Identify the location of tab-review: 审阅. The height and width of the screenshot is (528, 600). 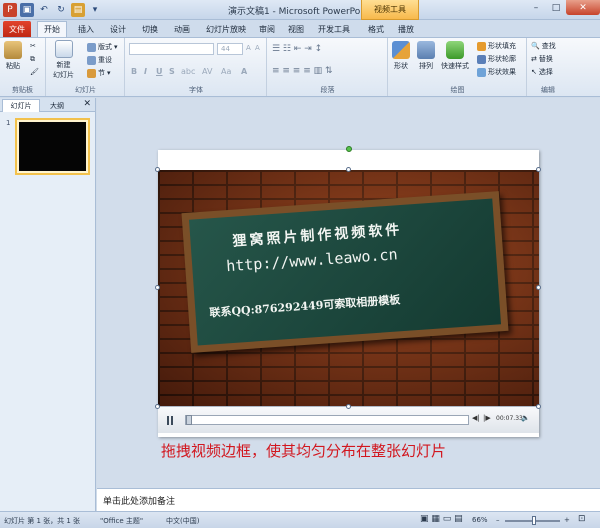
(267, 29).